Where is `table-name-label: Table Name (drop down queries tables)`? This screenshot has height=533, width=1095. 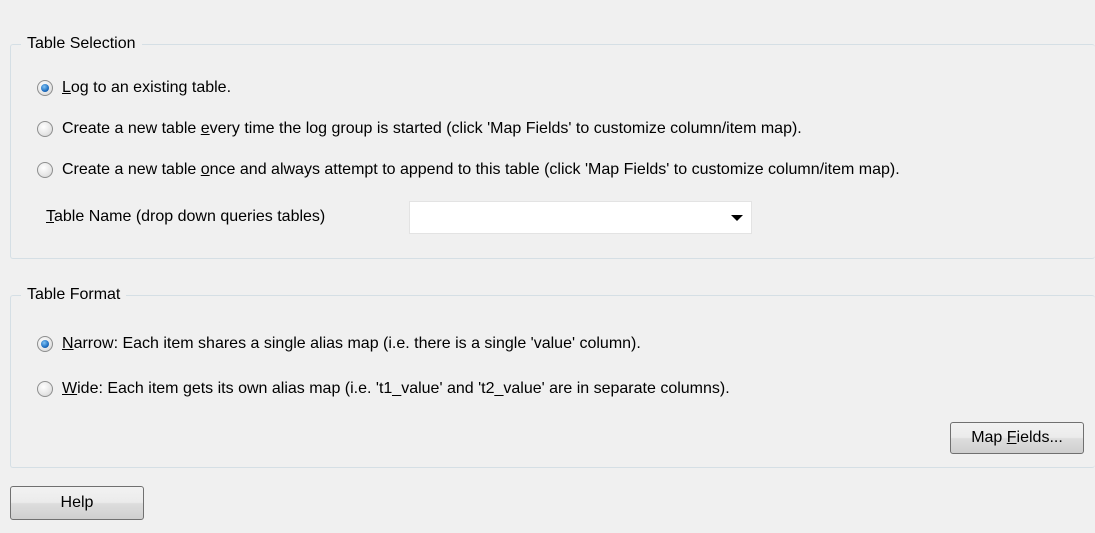
table-name-label: Table Name (drop down queries tables) is located at coordinates (186, 216).